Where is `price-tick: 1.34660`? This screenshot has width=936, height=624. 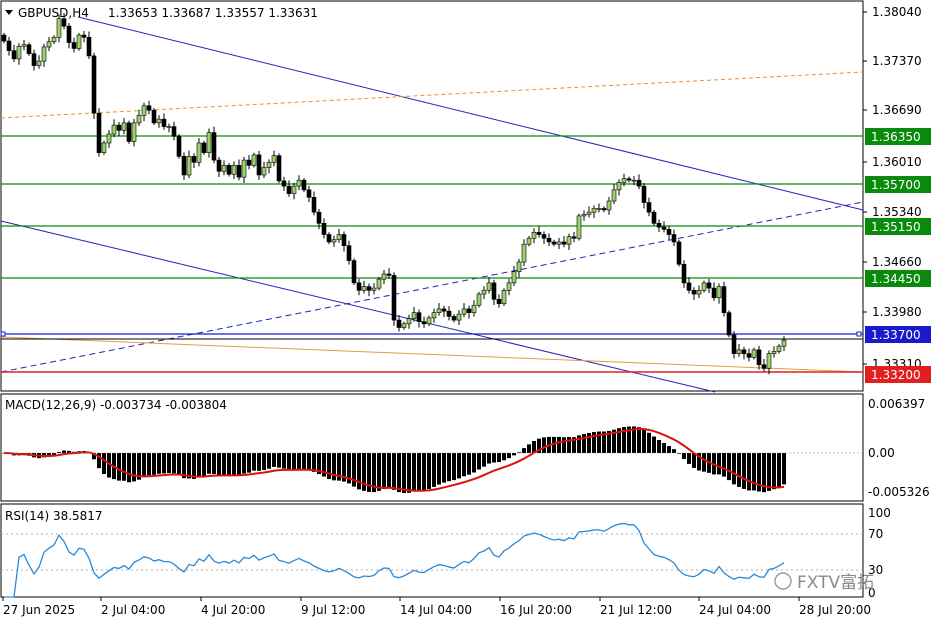
price-tick: 1.34660 is located at coordinates (897, 262).